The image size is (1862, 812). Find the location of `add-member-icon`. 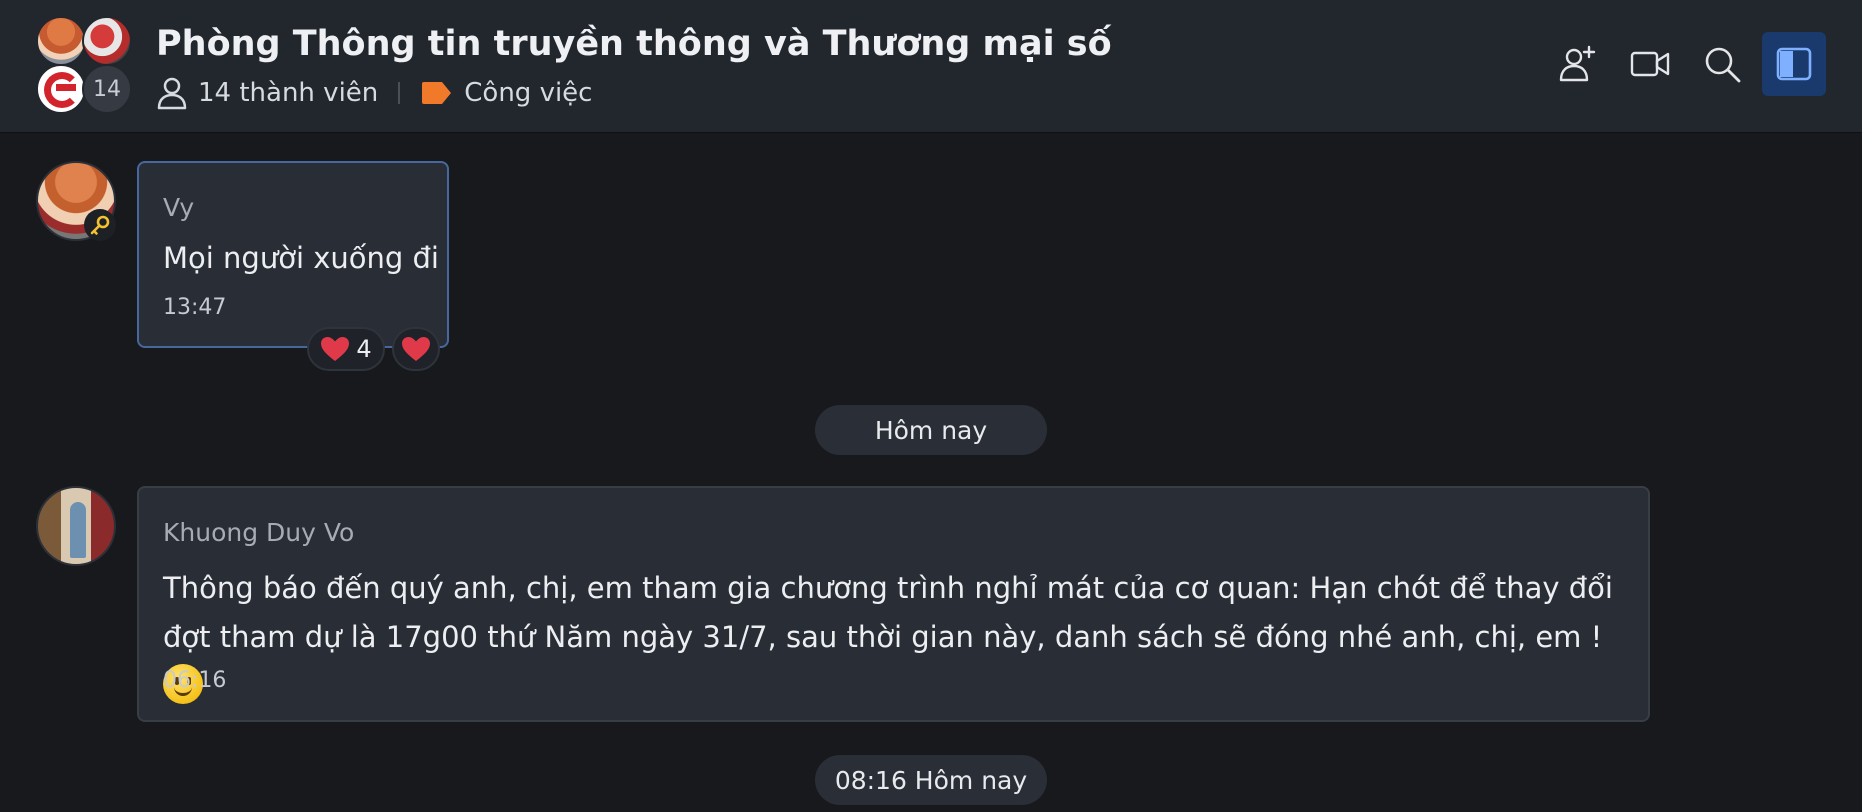

add-member-icon is located at coordinates (1577, 63).